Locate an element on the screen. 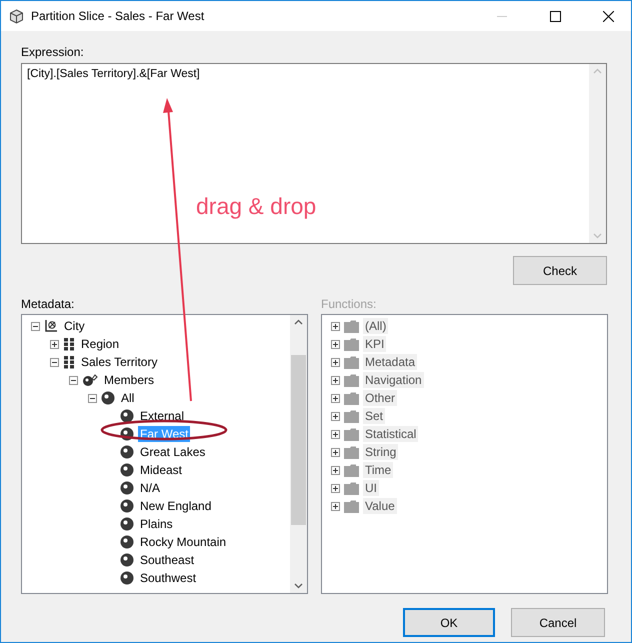 The width and height of the screenshot is (632, 643). tree-item: Plains is located at coordinates (156, 524).